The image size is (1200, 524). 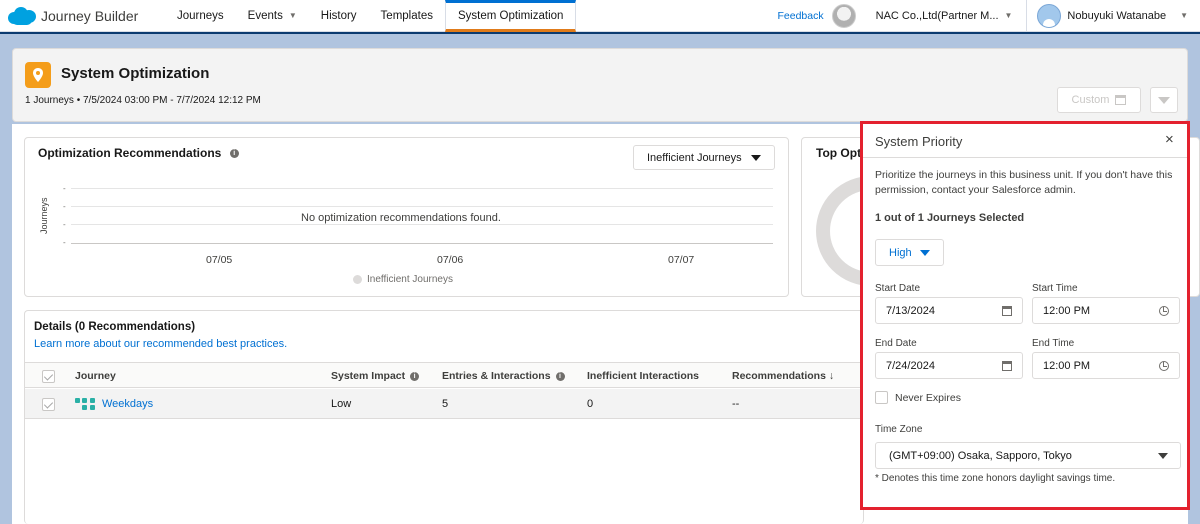 I want to click on column-header-system-impact: System Impact i, so click(x=375, y=376).